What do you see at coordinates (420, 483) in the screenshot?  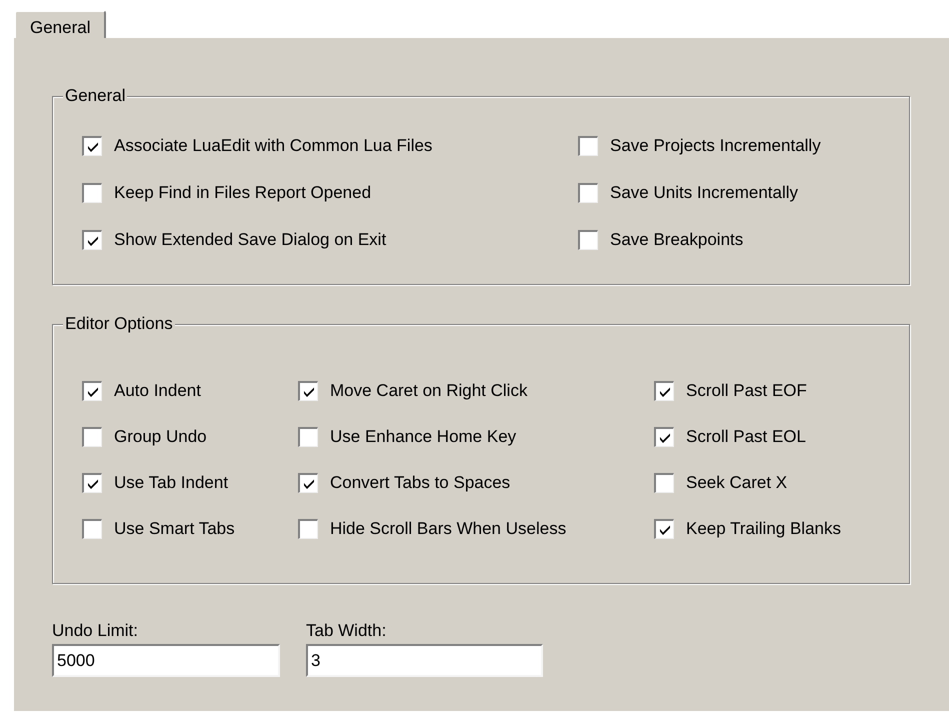 I see `checkbox-label: Convert Tabs to Spaces` at bounding box center [420, 483].